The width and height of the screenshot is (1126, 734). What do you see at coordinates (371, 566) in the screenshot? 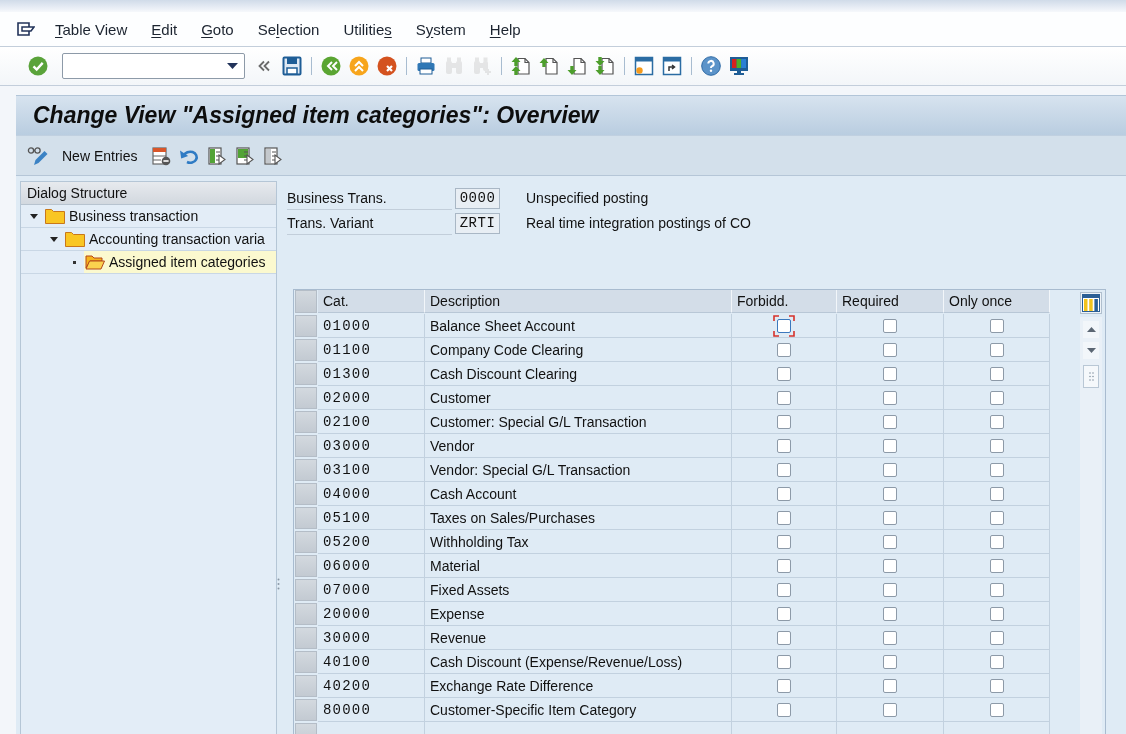
I see `table-cell: 06000` at bounding box center [371, 566].